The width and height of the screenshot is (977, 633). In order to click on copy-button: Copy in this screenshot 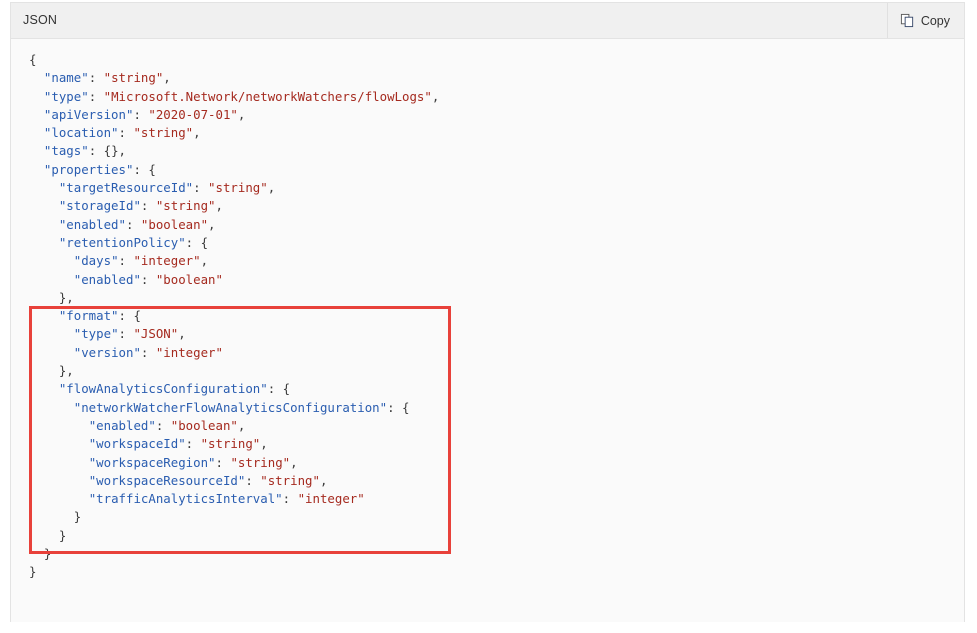, I will do `click(926, 20)`.